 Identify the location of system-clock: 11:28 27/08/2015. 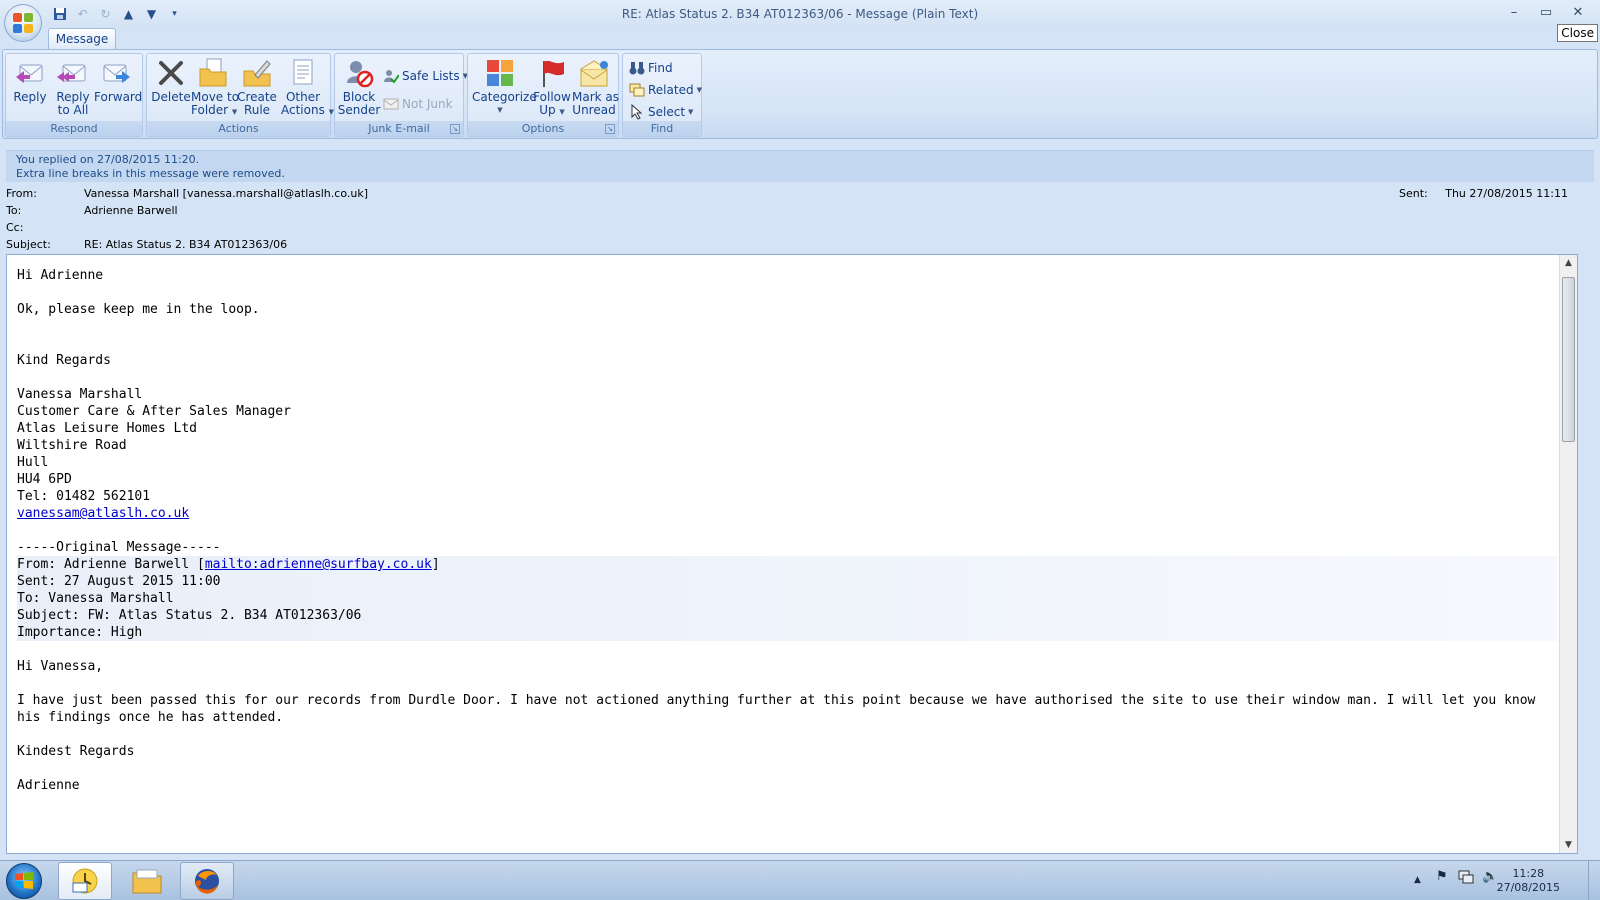
(1528, 881).